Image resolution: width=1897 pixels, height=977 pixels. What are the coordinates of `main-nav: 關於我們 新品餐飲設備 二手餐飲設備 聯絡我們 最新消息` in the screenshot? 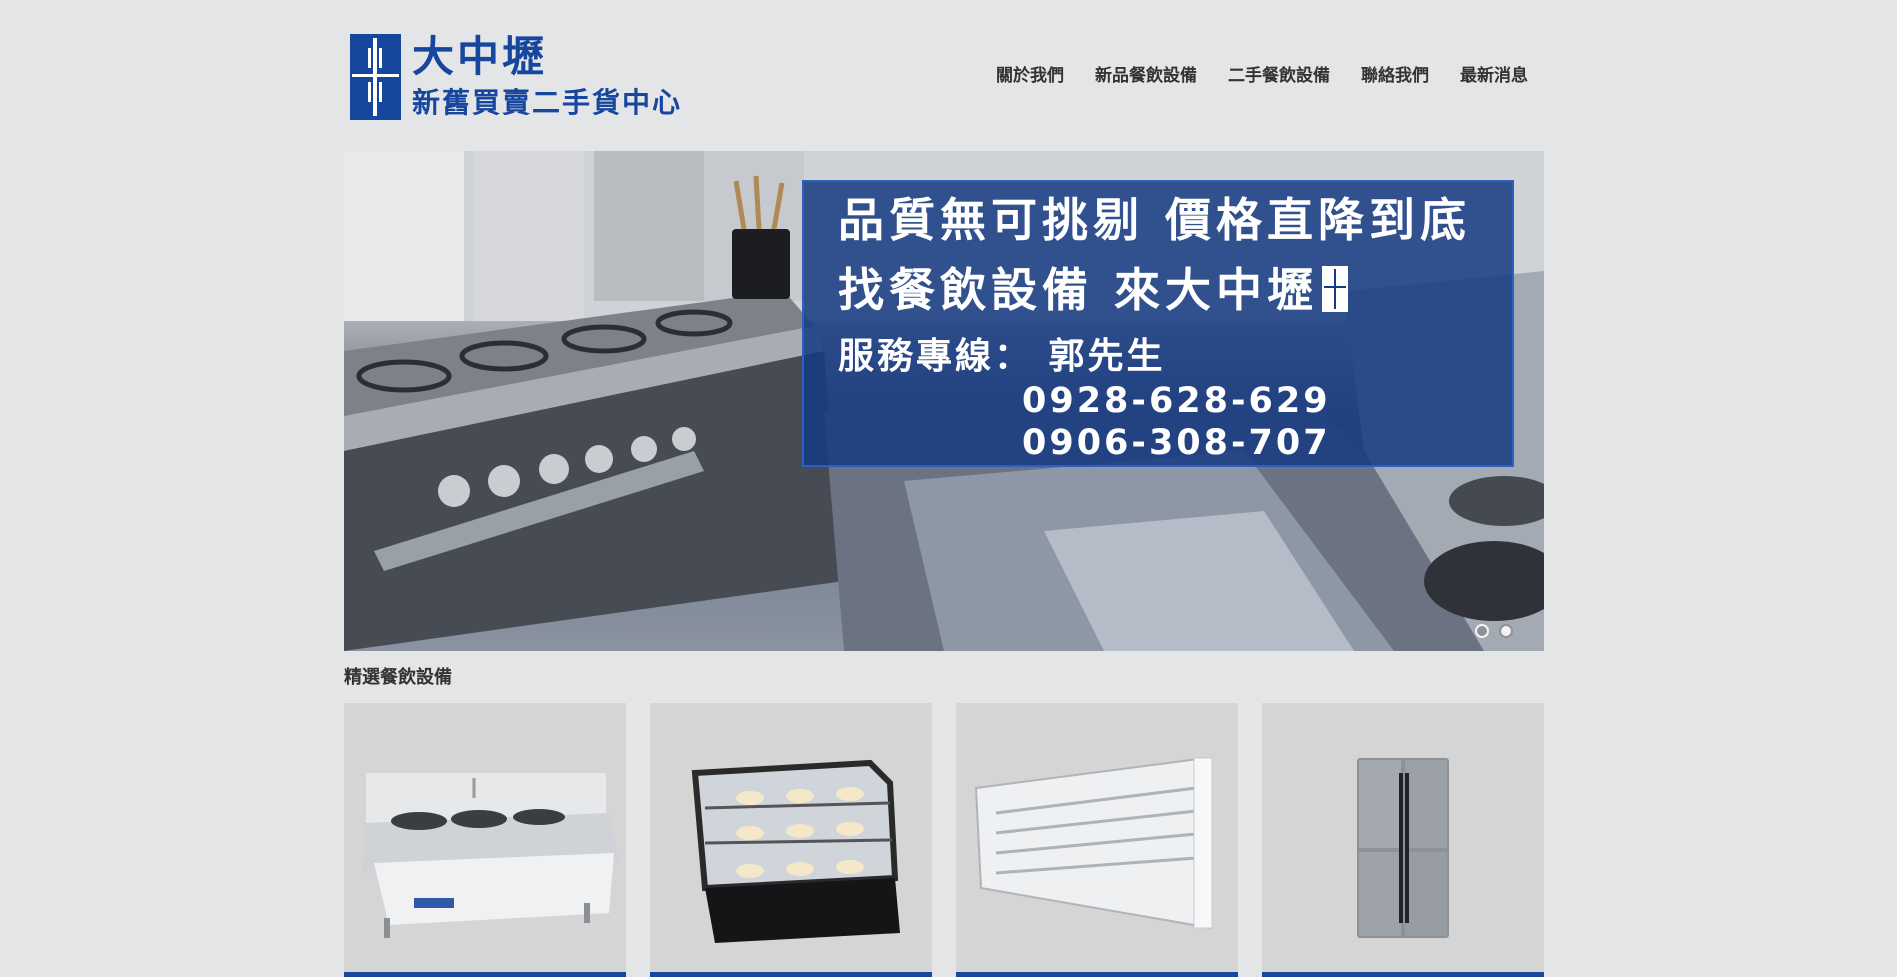 It's located at (1262, 76).